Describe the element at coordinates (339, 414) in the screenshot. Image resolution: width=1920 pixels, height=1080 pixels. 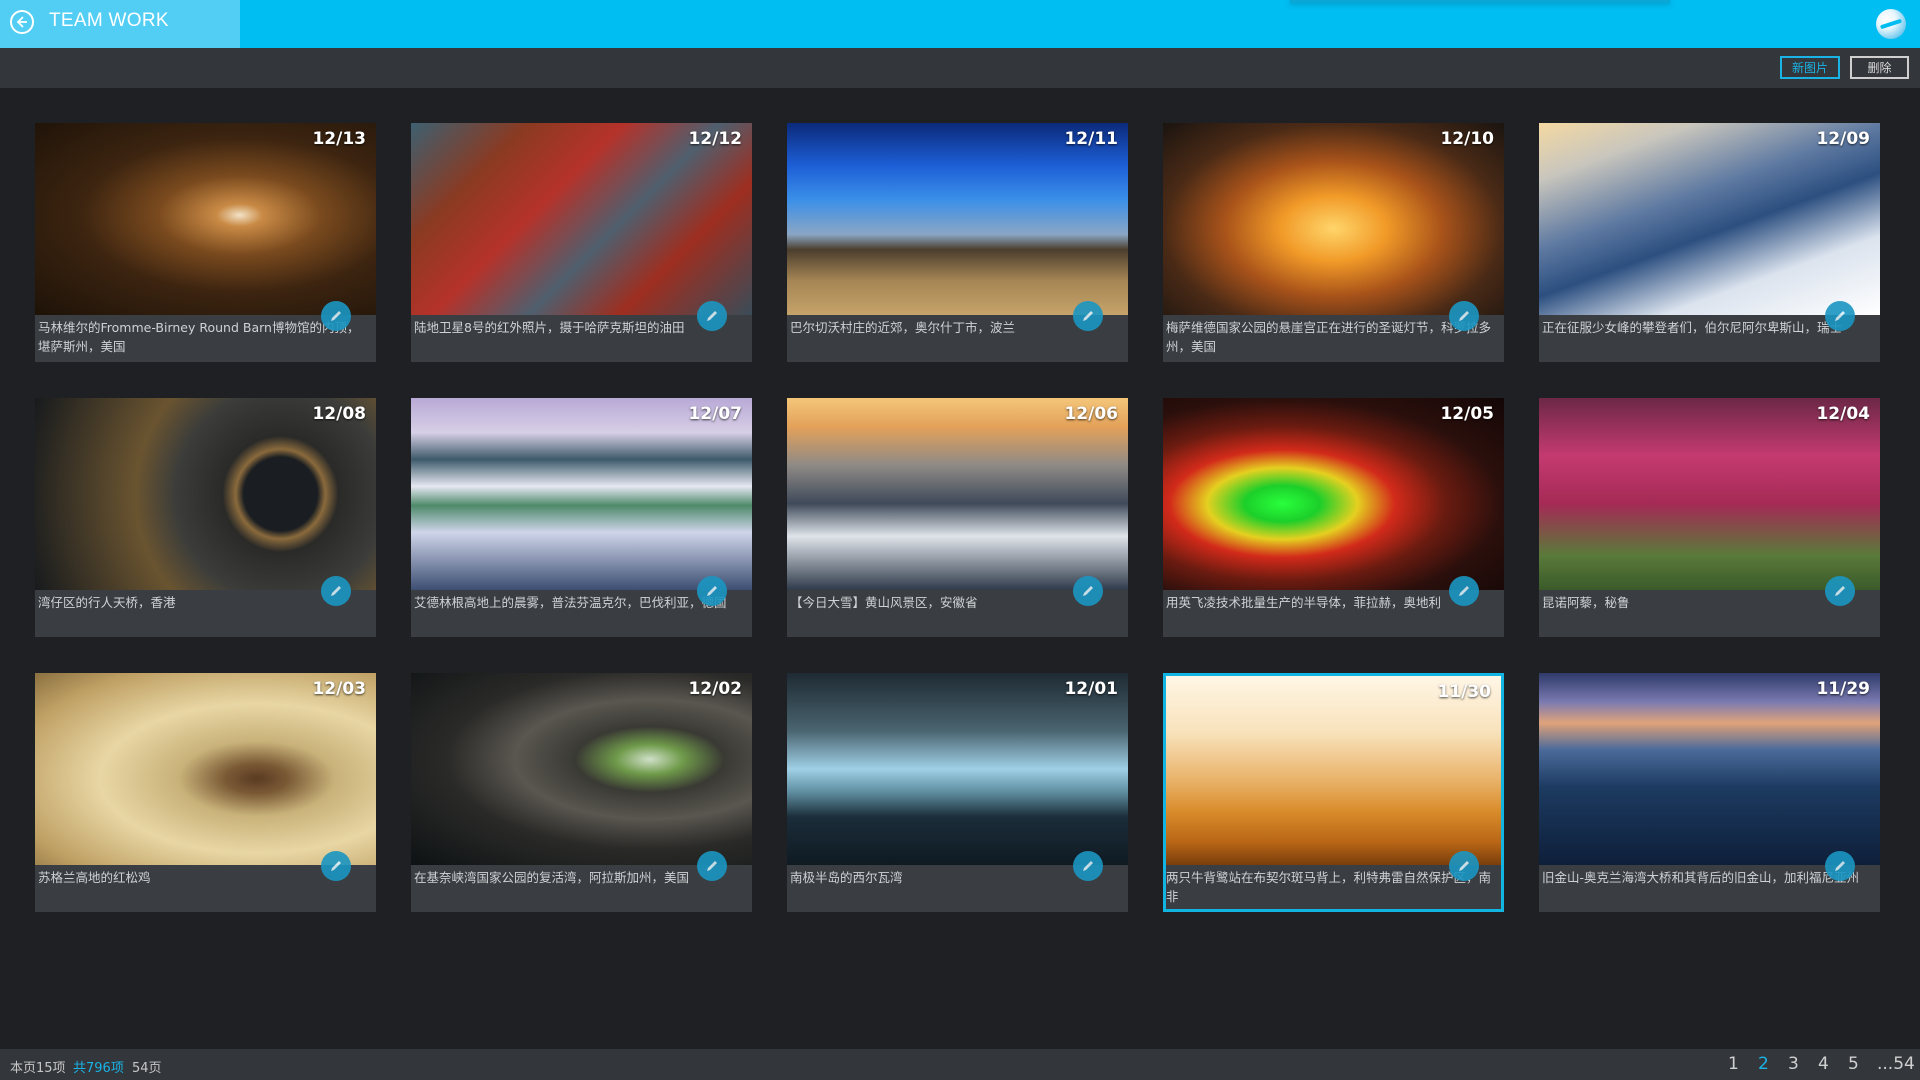
I see `card-date: 12/08` at that location.